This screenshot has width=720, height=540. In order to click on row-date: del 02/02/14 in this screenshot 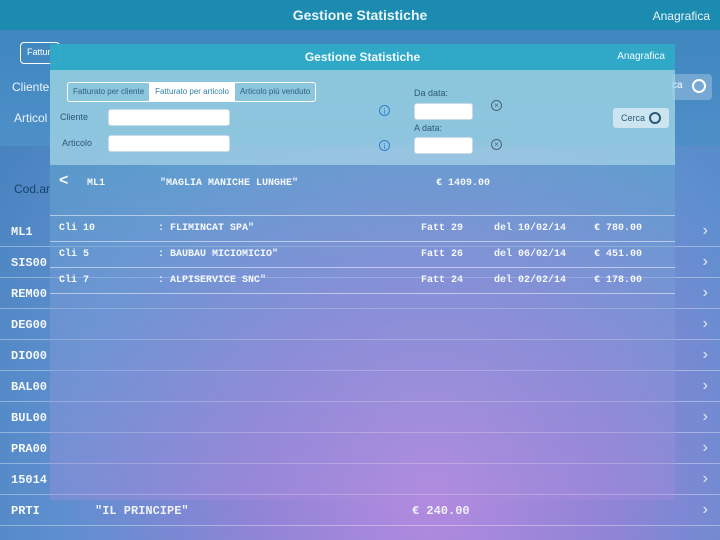, I will do `click(530, 280)`.